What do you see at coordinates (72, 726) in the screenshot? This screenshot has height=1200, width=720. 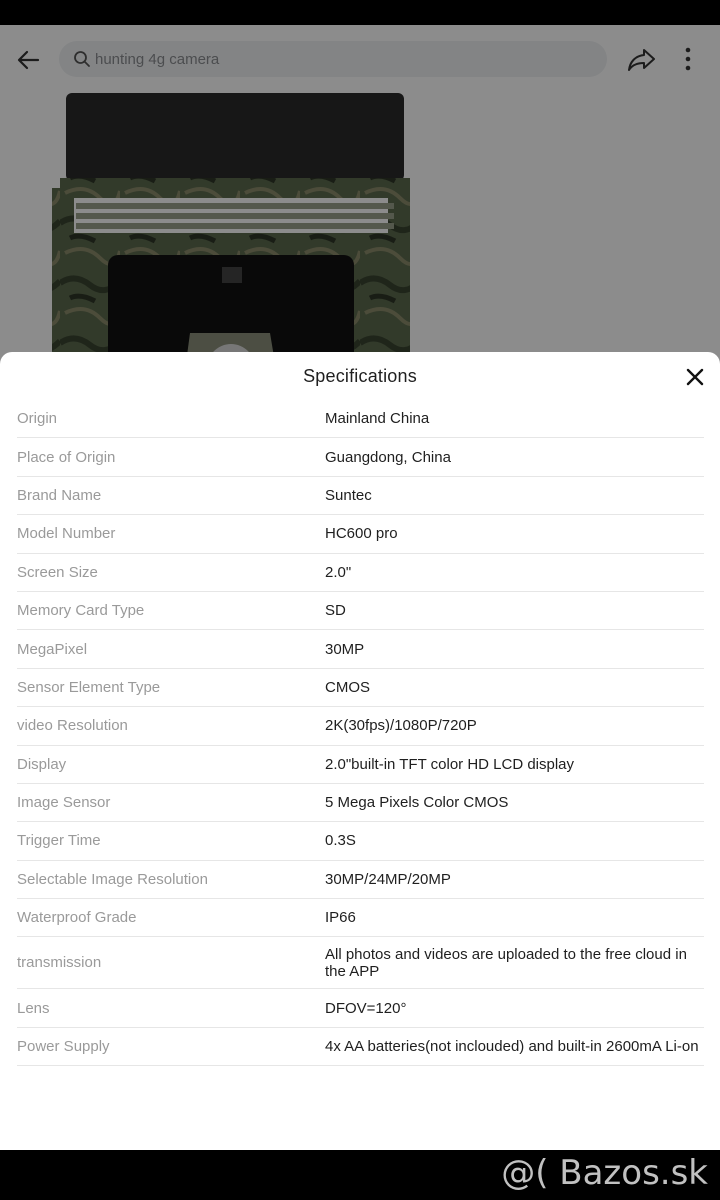 I see `spec-label: video Resolution` at bounding box center [72, 726].